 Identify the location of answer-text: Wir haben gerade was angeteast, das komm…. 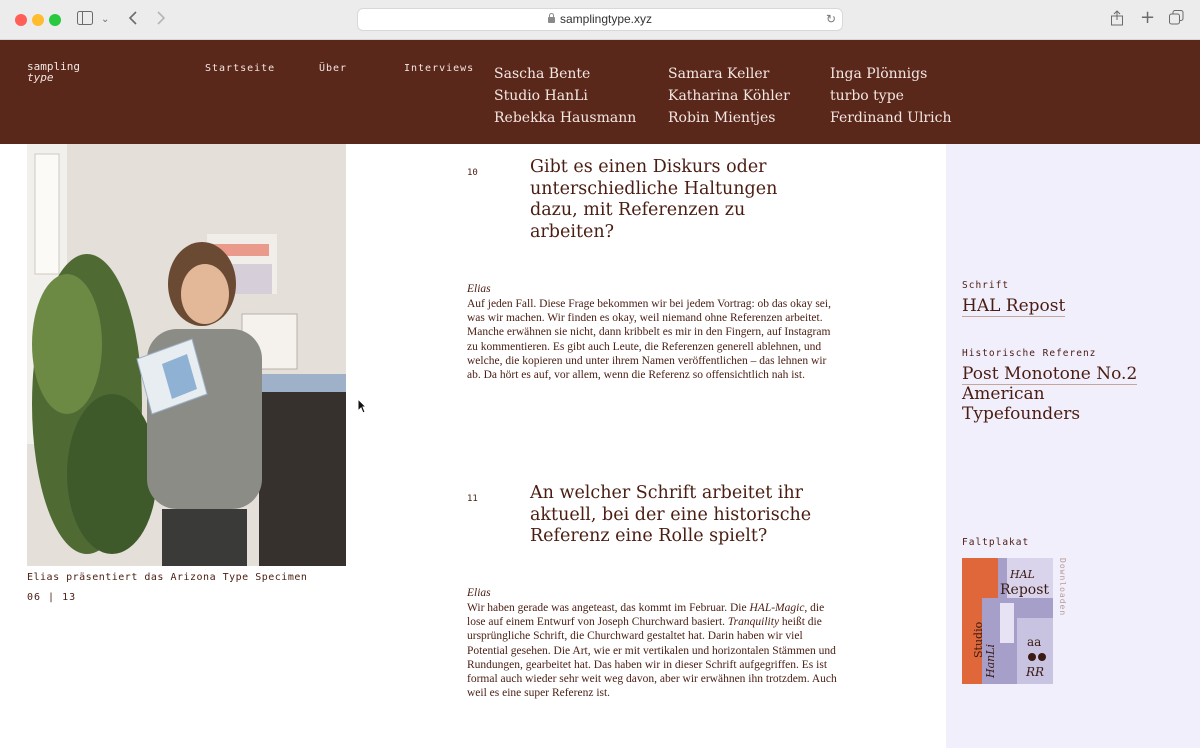
(653, 650).